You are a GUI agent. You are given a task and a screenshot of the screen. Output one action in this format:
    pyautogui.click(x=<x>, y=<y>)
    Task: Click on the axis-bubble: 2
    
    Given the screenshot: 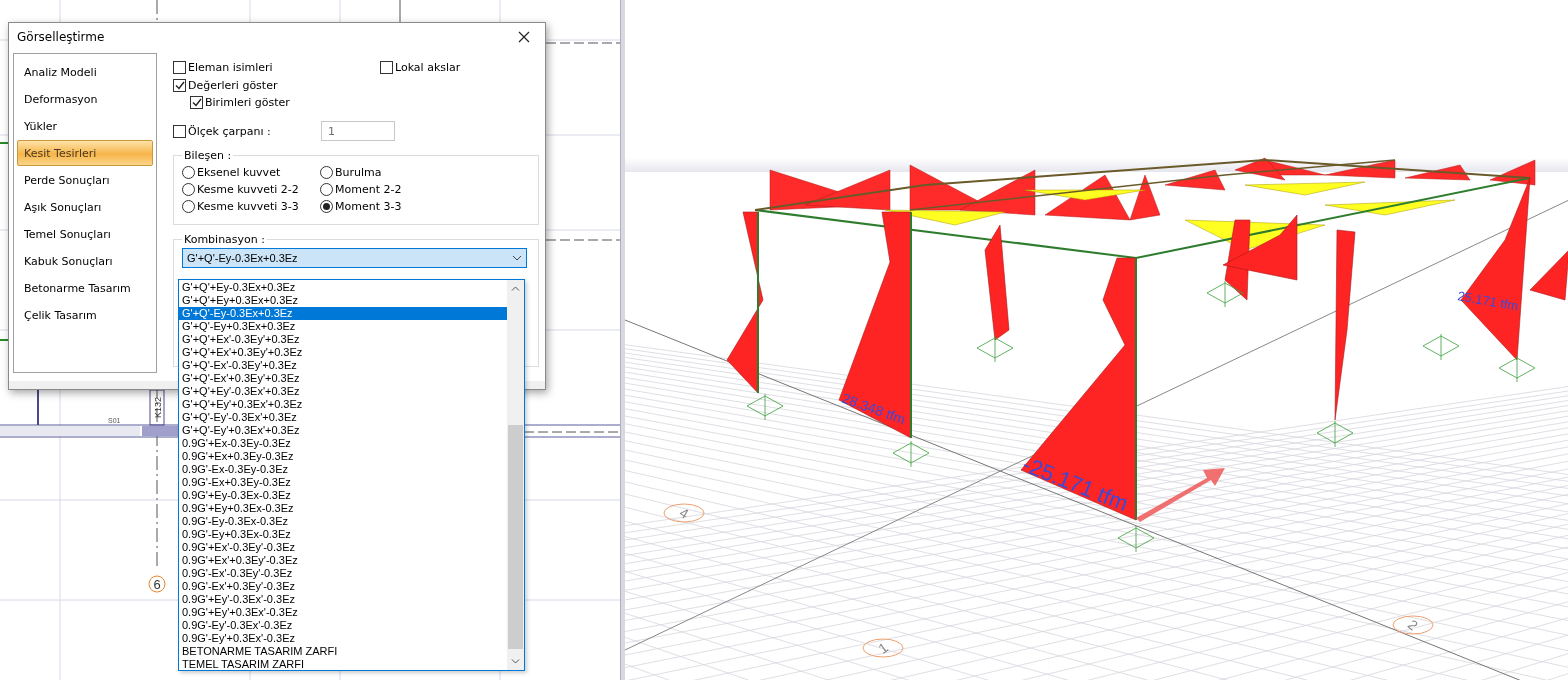 What is the action you would take?
    pyautogui.click(x=1413, y=625)
    